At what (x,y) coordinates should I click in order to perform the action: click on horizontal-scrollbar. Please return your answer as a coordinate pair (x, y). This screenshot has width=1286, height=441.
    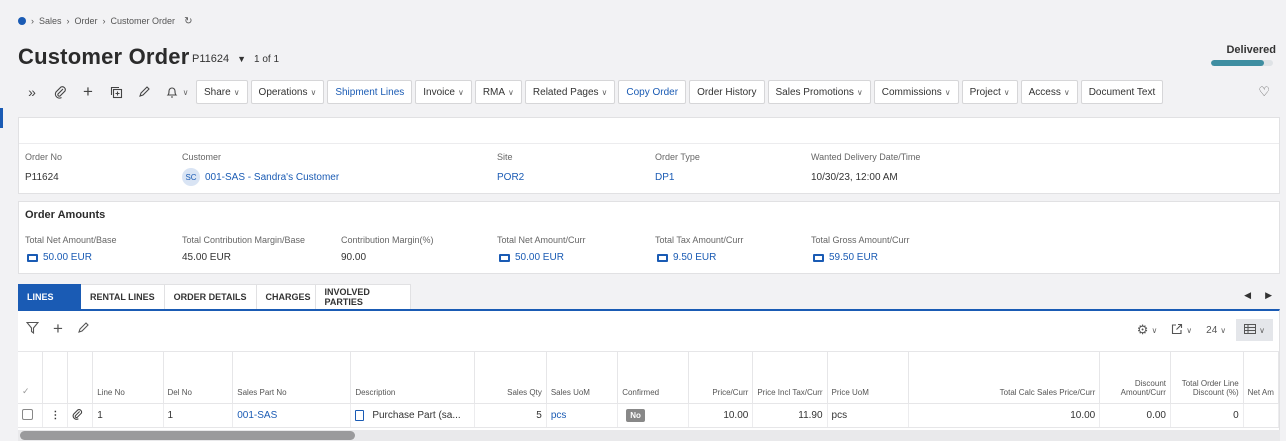
    Looking at the image, I should click on (187, 435).